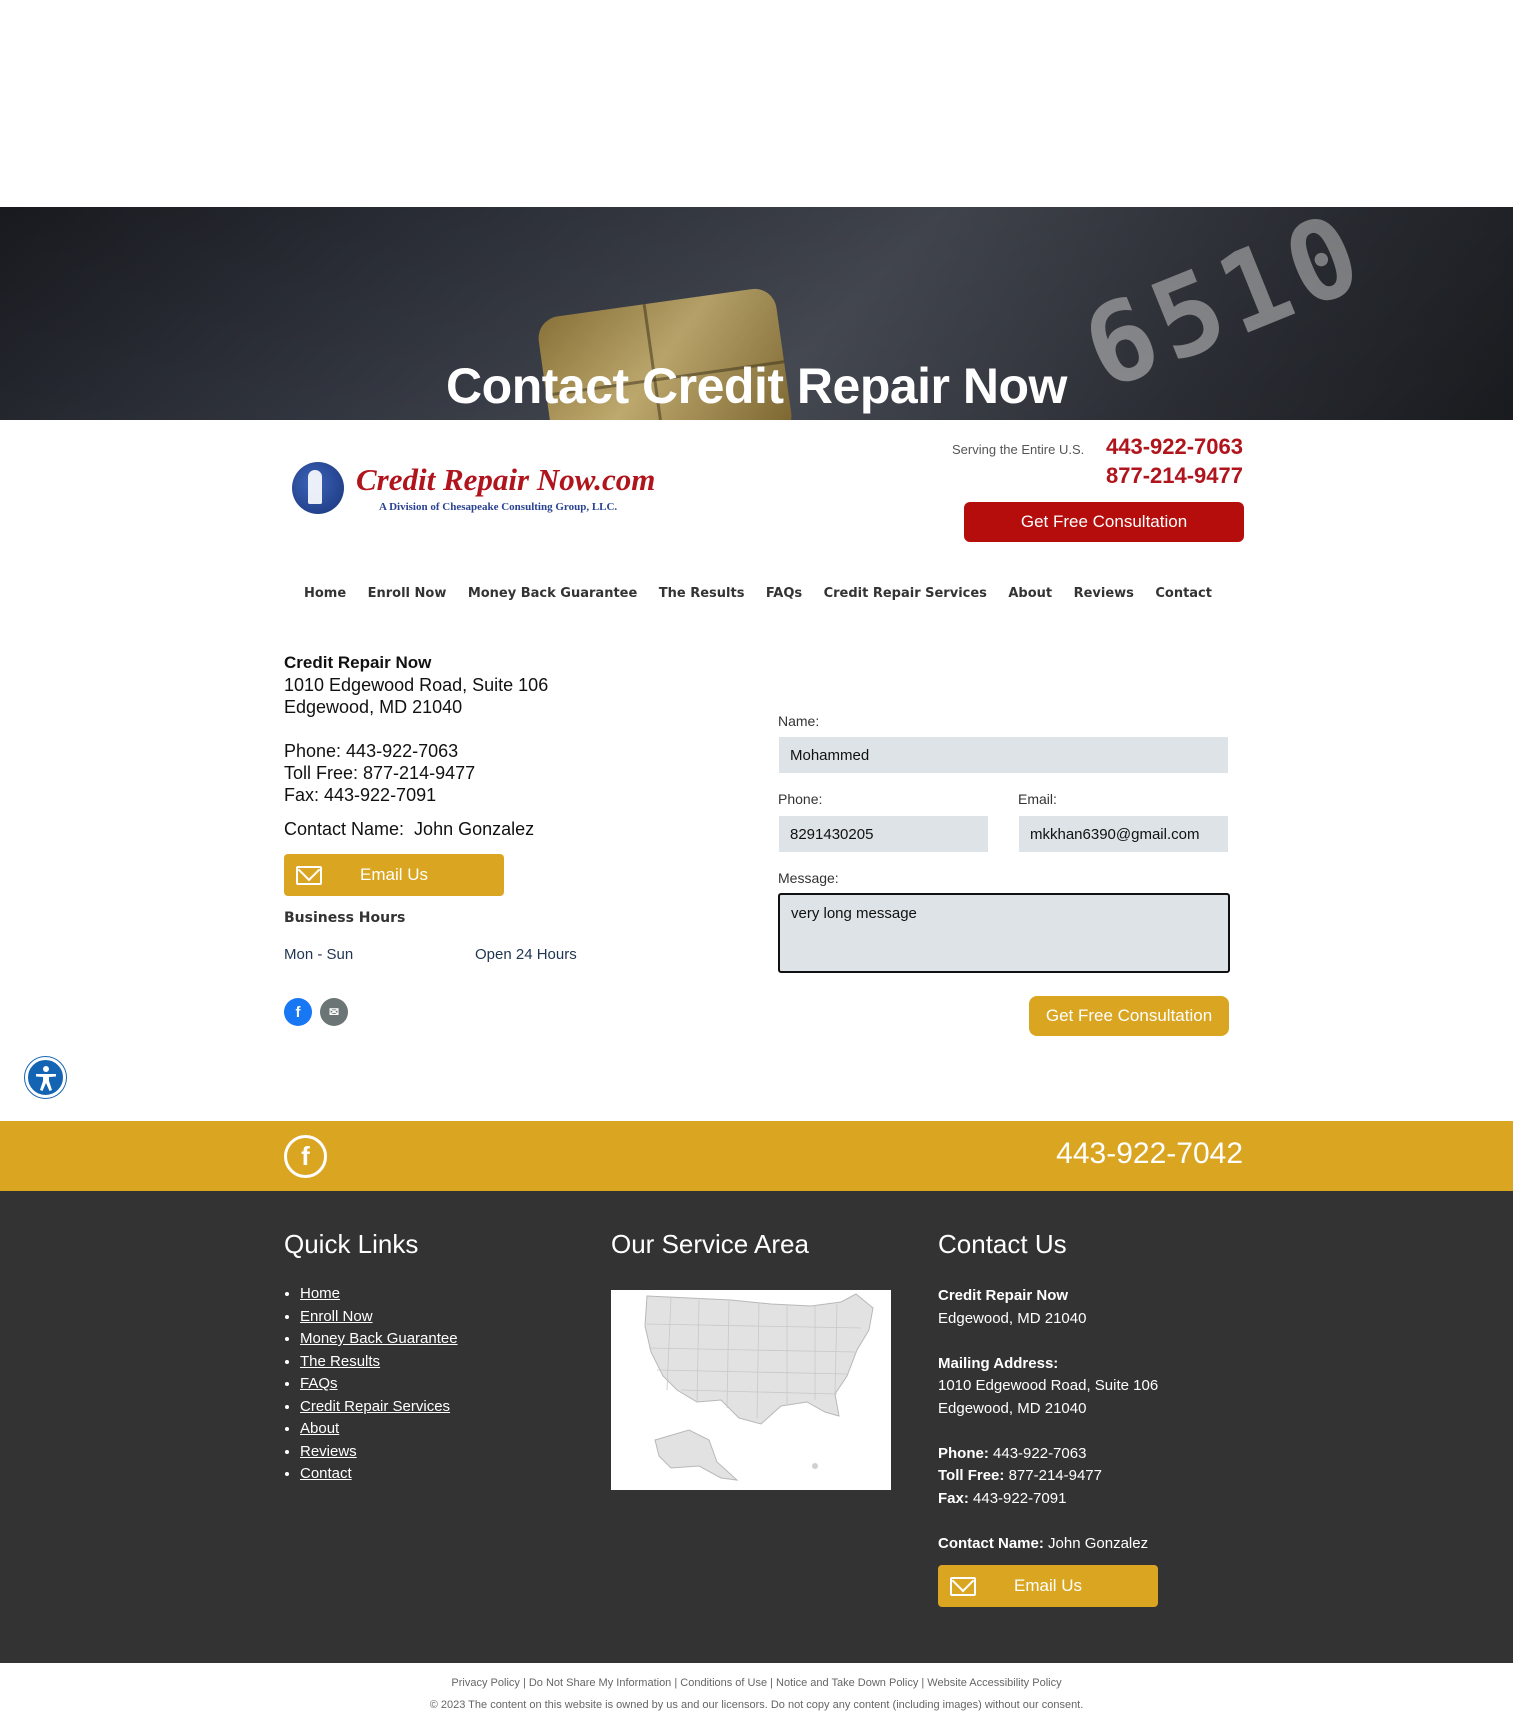  I want to click on message-label: Message:, so click(808, 878).